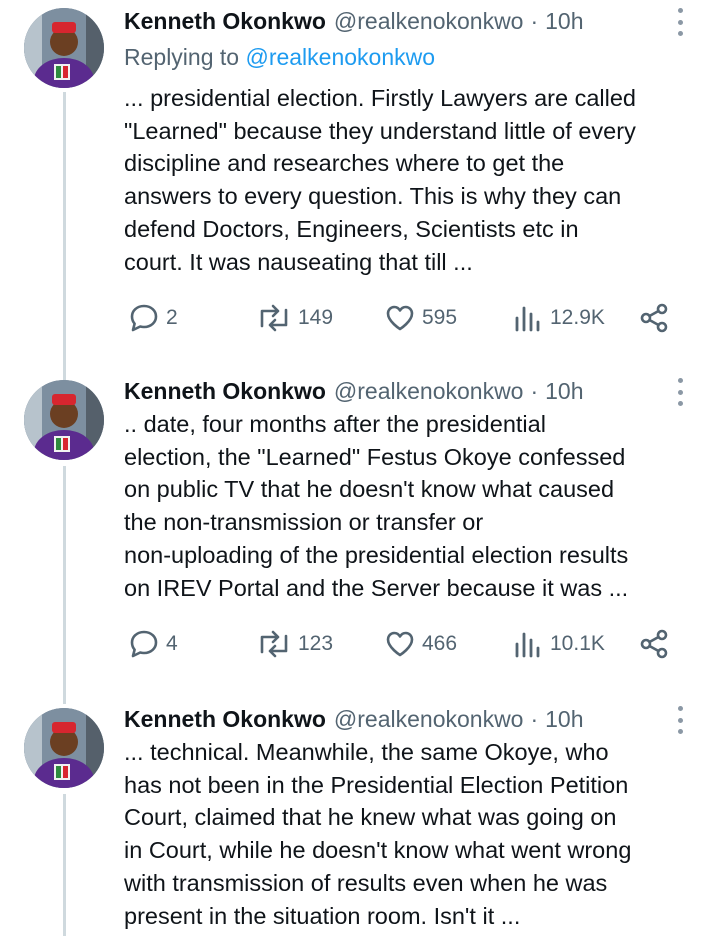  Describe the element at coordinates (172, 317) in the screenshot. I see `reply-count: 2` at that location.